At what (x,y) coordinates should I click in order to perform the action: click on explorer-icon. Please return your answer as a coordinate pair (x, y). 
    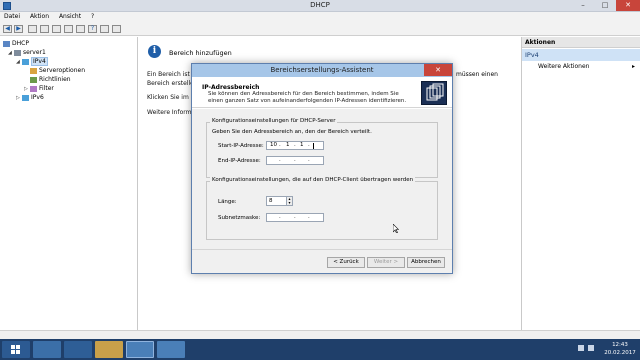
    Looking at the image, I should click on (109, 349).